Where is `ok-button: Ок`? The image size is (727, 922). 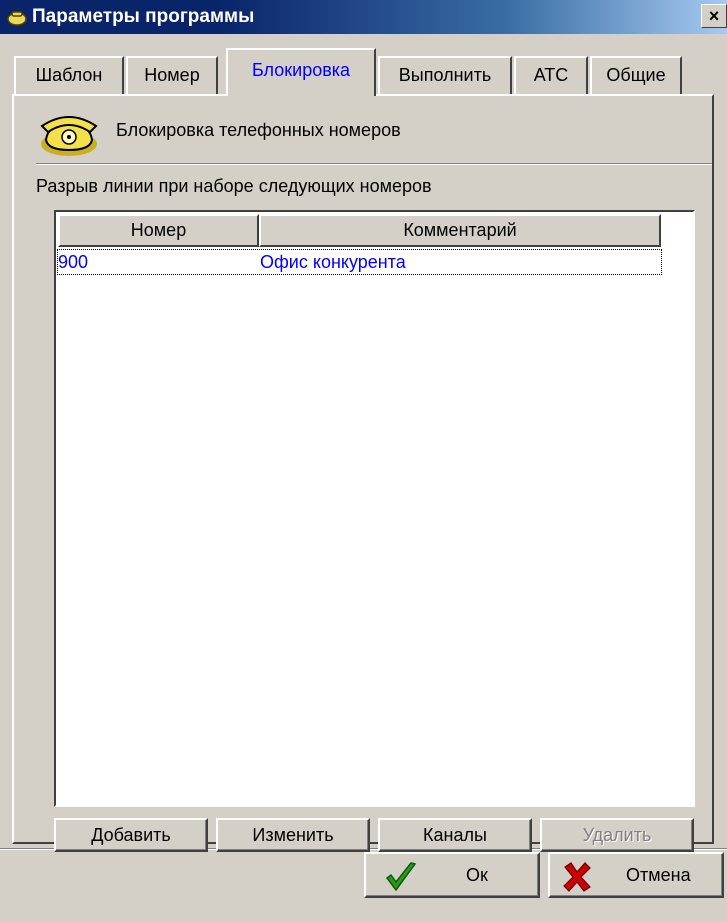 ok-button: Ок is located at coordinates (452, 875).